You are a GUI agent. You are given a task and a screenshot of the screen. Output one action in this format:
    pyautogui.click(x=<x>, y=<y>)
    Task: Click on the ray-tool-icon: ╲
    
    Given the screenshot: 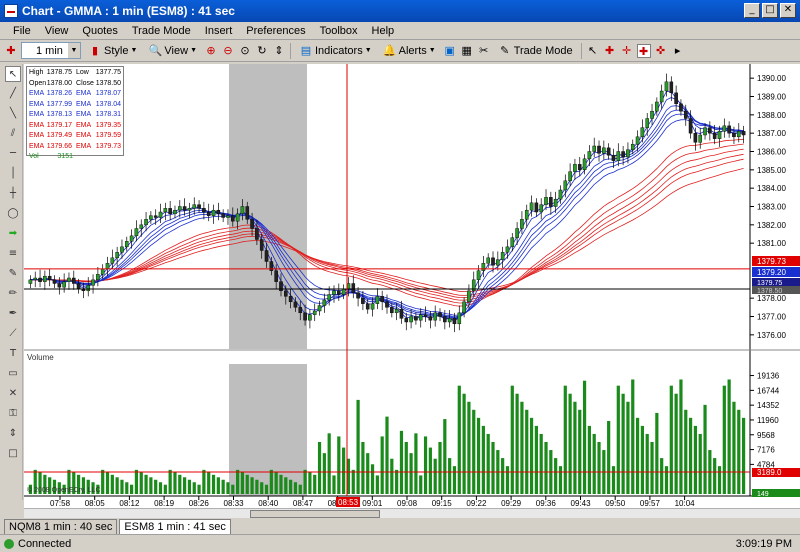 What is the action you would take?
    pyautogui.click(x=13, y=114)
    